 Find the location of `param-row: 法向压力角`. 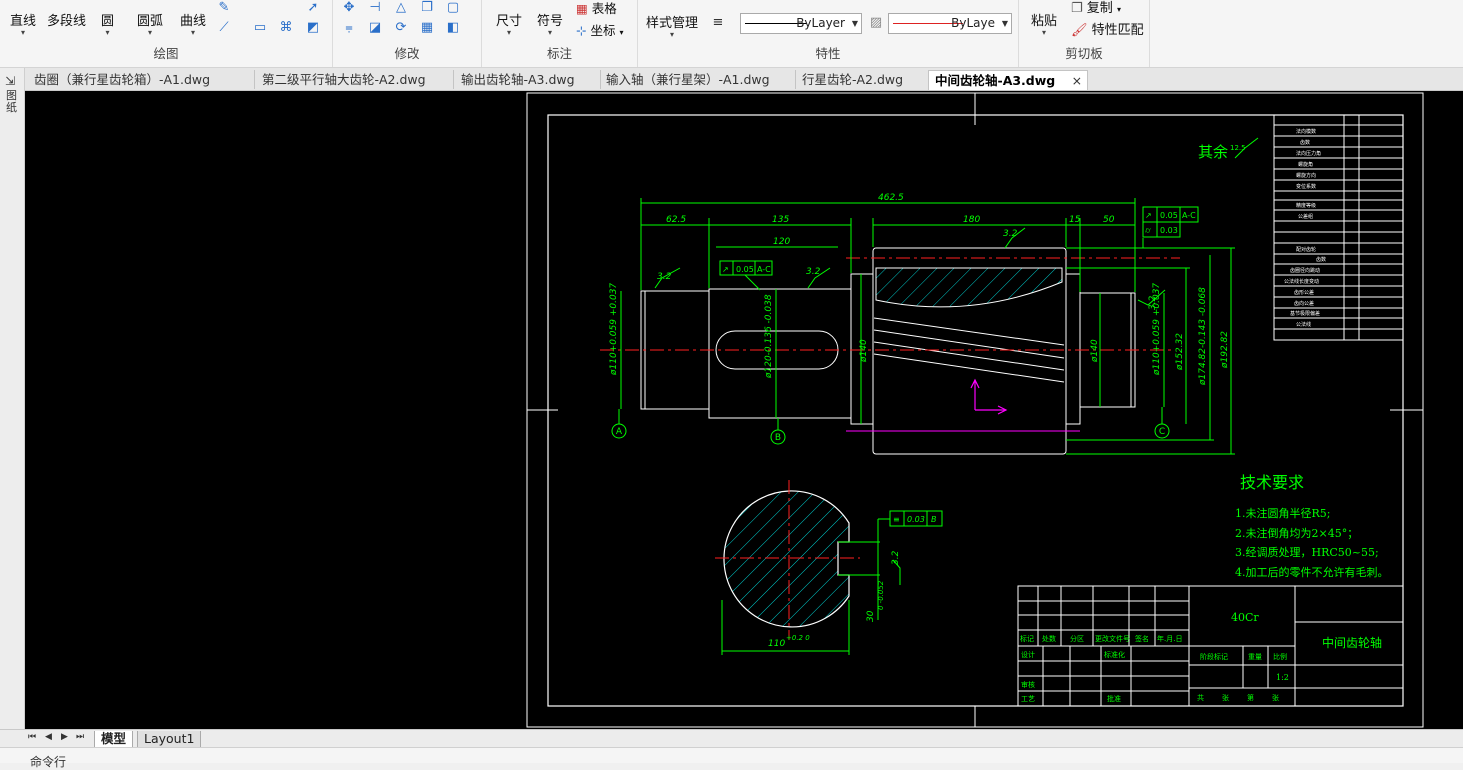

param-row: 法向压力角 is located at coordinates (1308, 153).